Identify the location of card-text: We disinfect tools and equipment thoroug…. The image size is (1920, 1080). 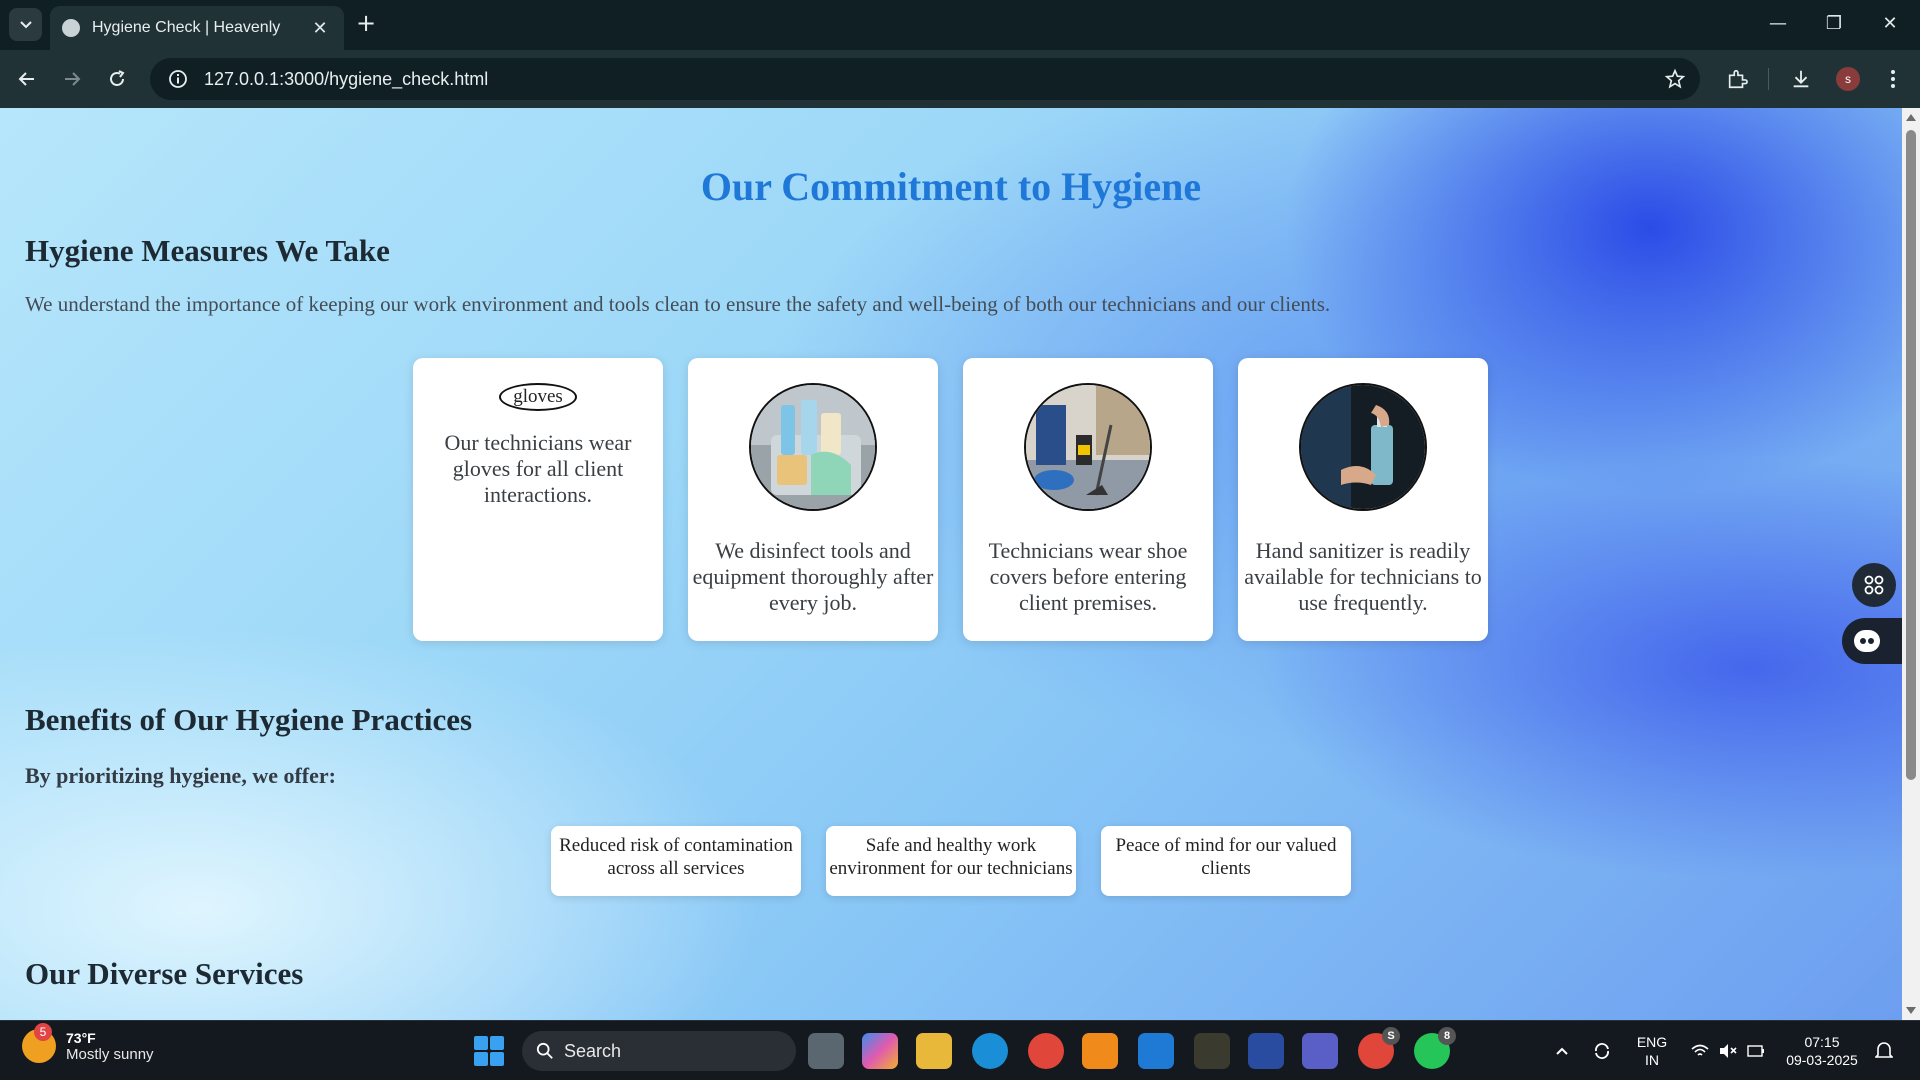
(813, 576).